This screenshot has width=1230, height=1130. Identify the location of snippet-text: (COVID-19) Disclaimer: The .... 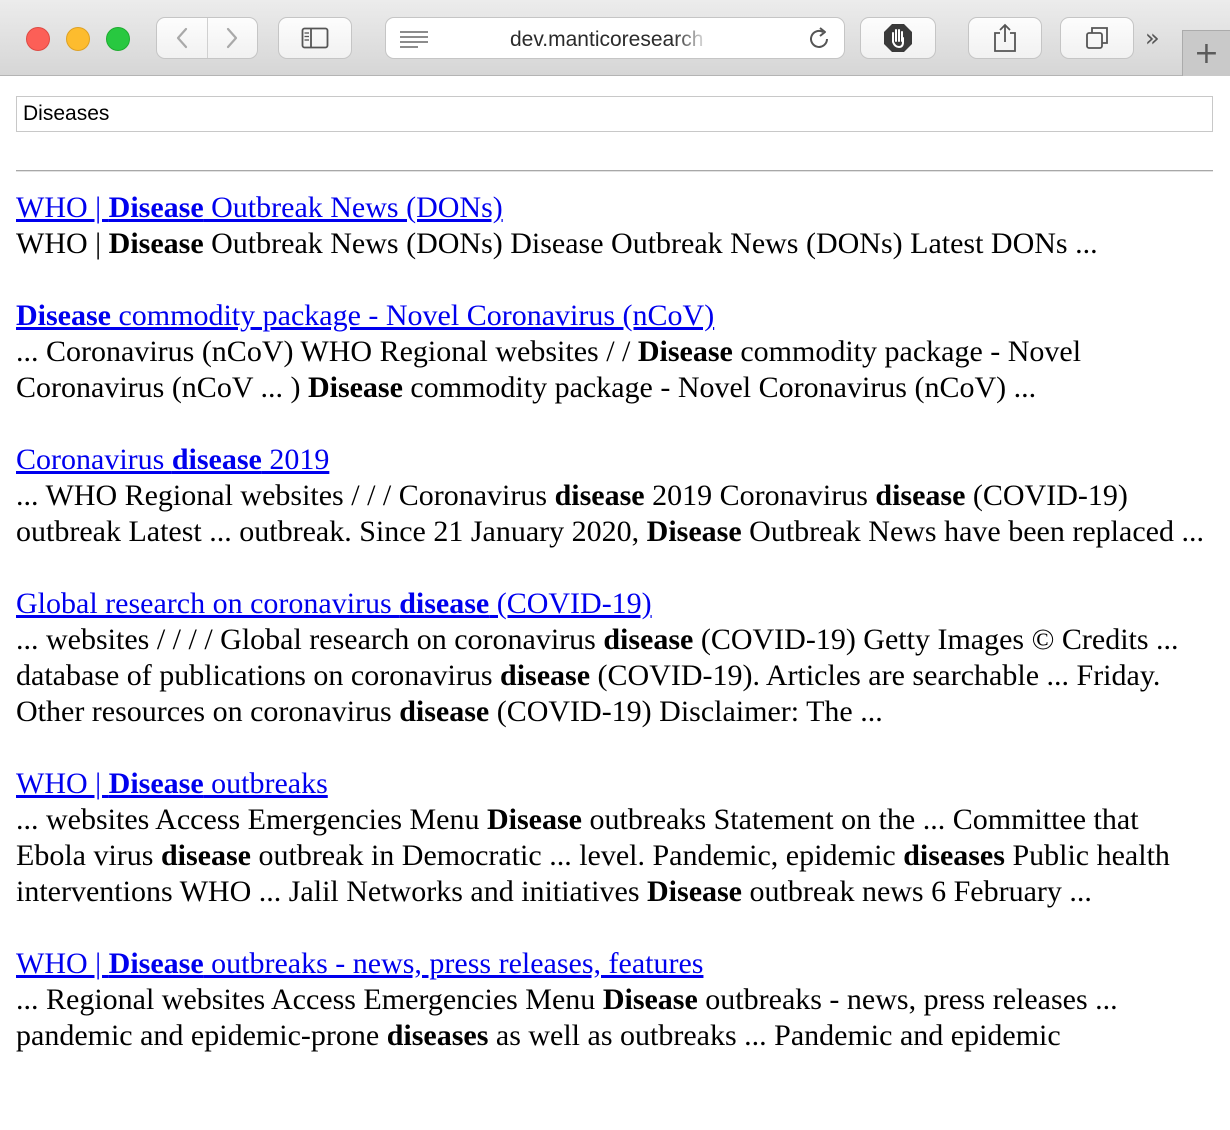
(686, 711).